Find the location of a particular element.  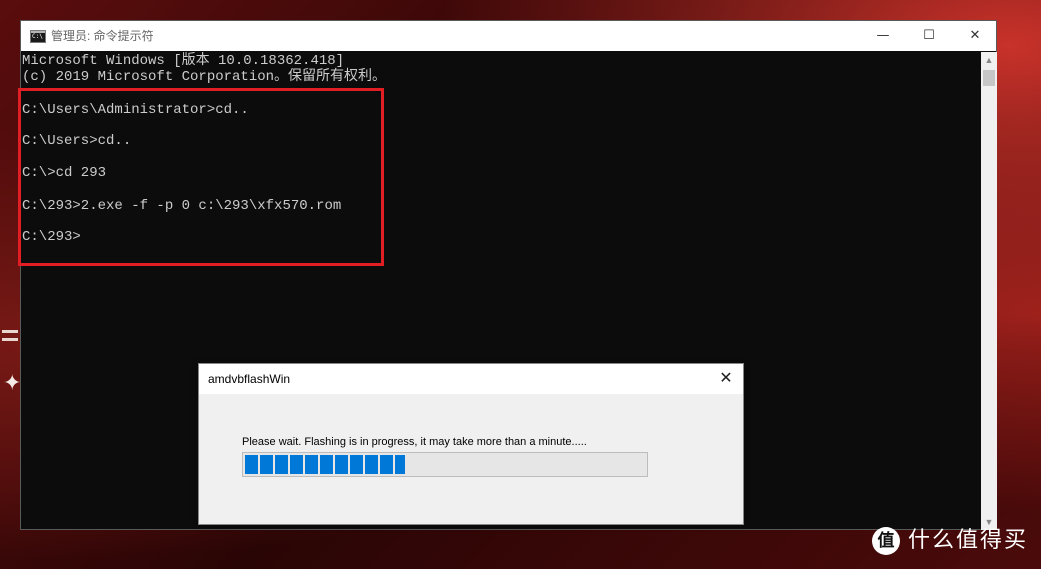

title-bar: 管理员: 命令提示符 — ☐ ✕ is located at coordinates (508, 36).